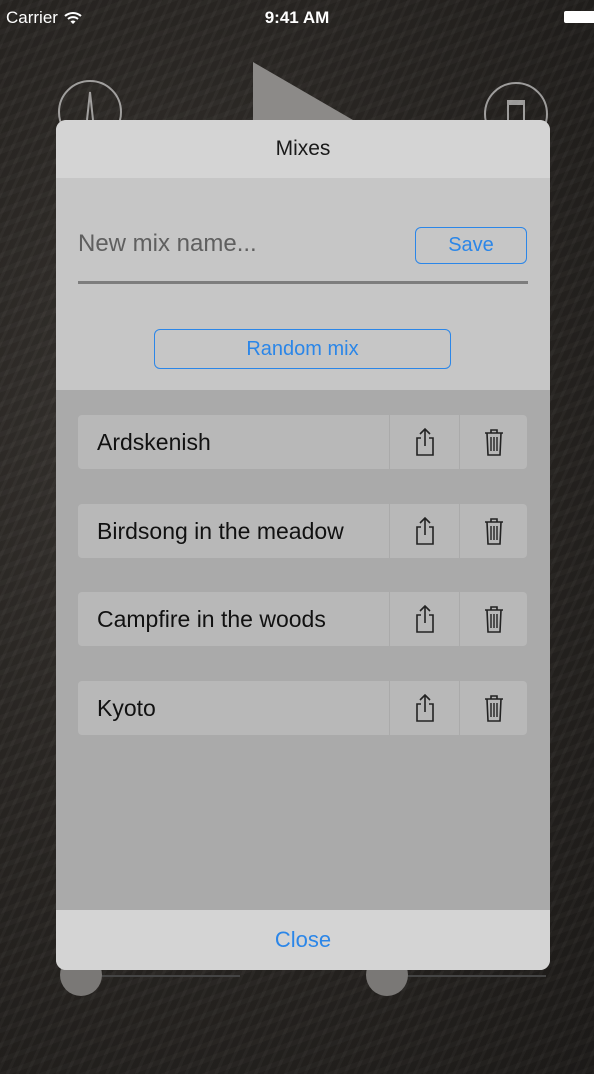  I want to click on close-label: Close, so click(303, 939).